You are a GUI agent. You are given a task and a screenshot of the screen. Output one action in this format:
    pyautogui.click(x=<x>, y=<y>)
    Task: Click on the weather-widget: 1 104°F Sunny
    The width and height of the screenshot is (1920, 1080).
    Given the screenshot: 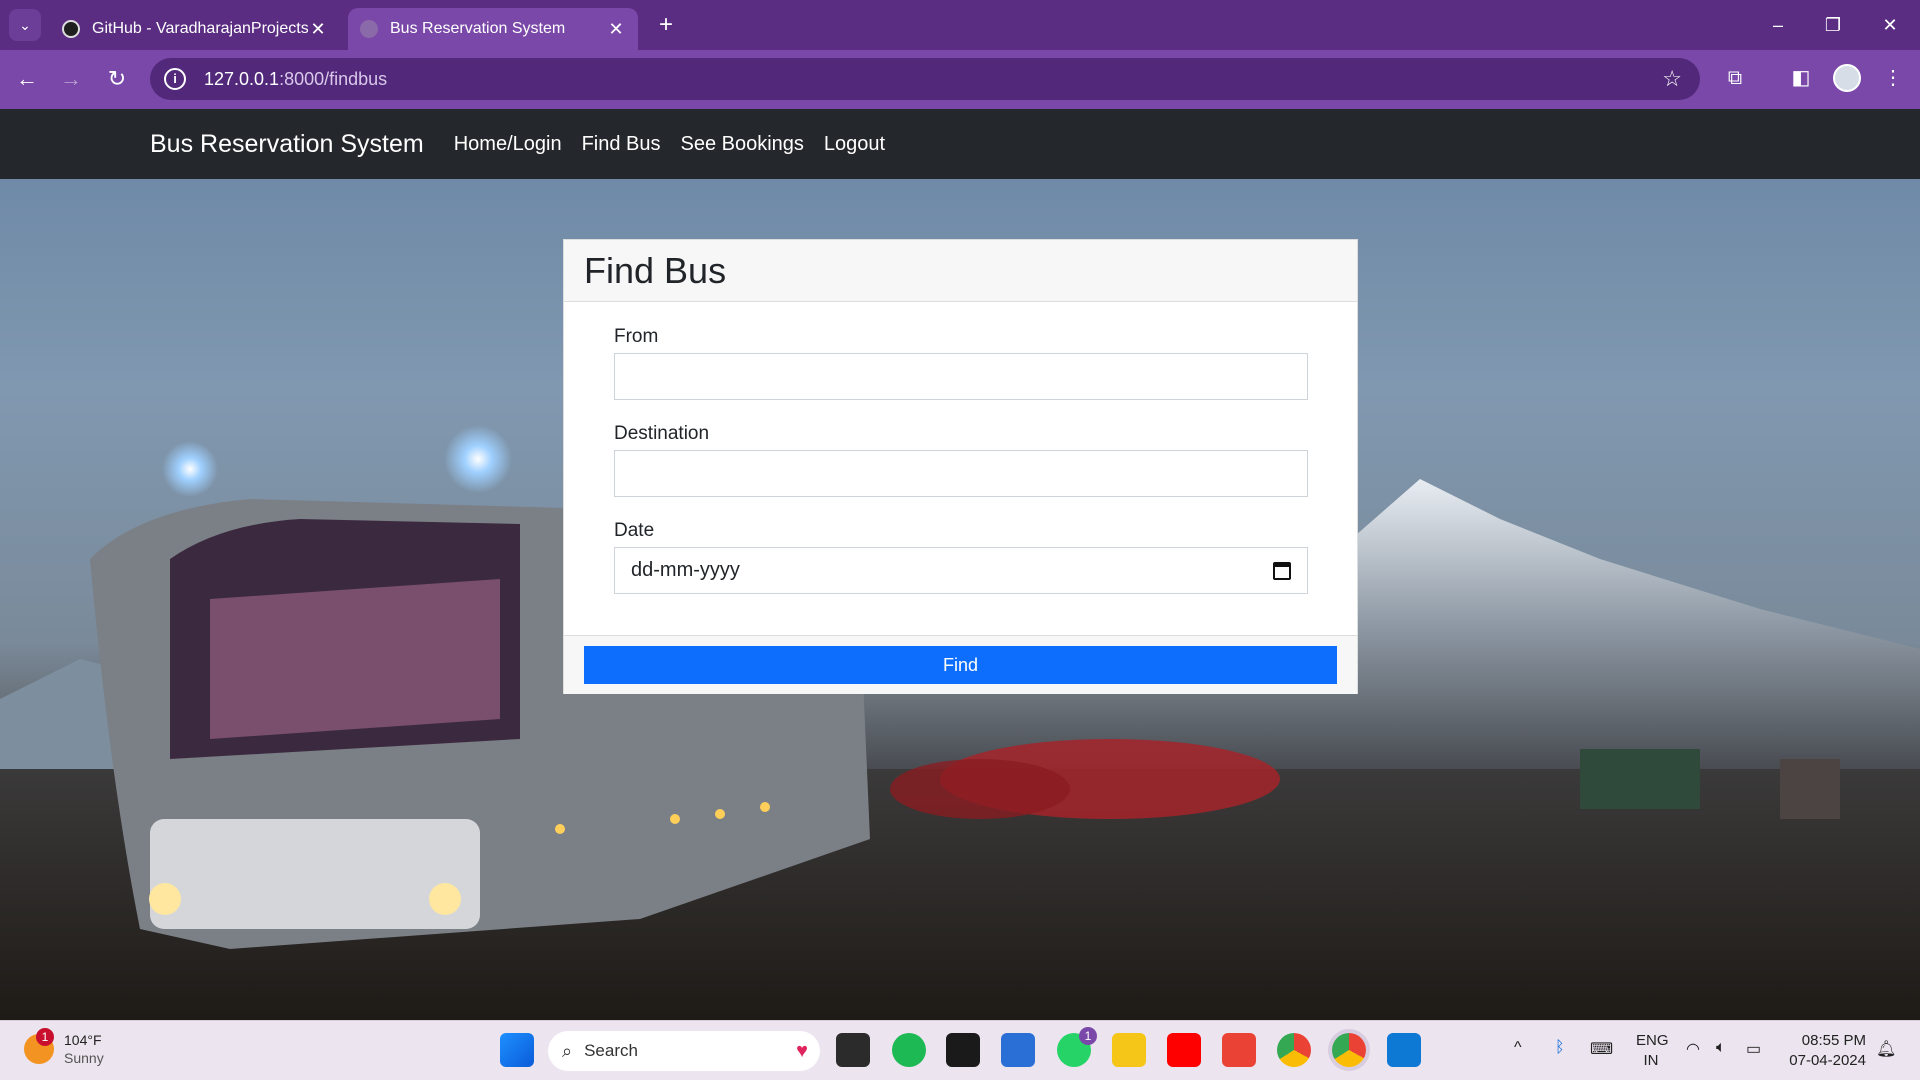 What is the action you would take?
    pyautogui.click(x=64, y=1047)
    